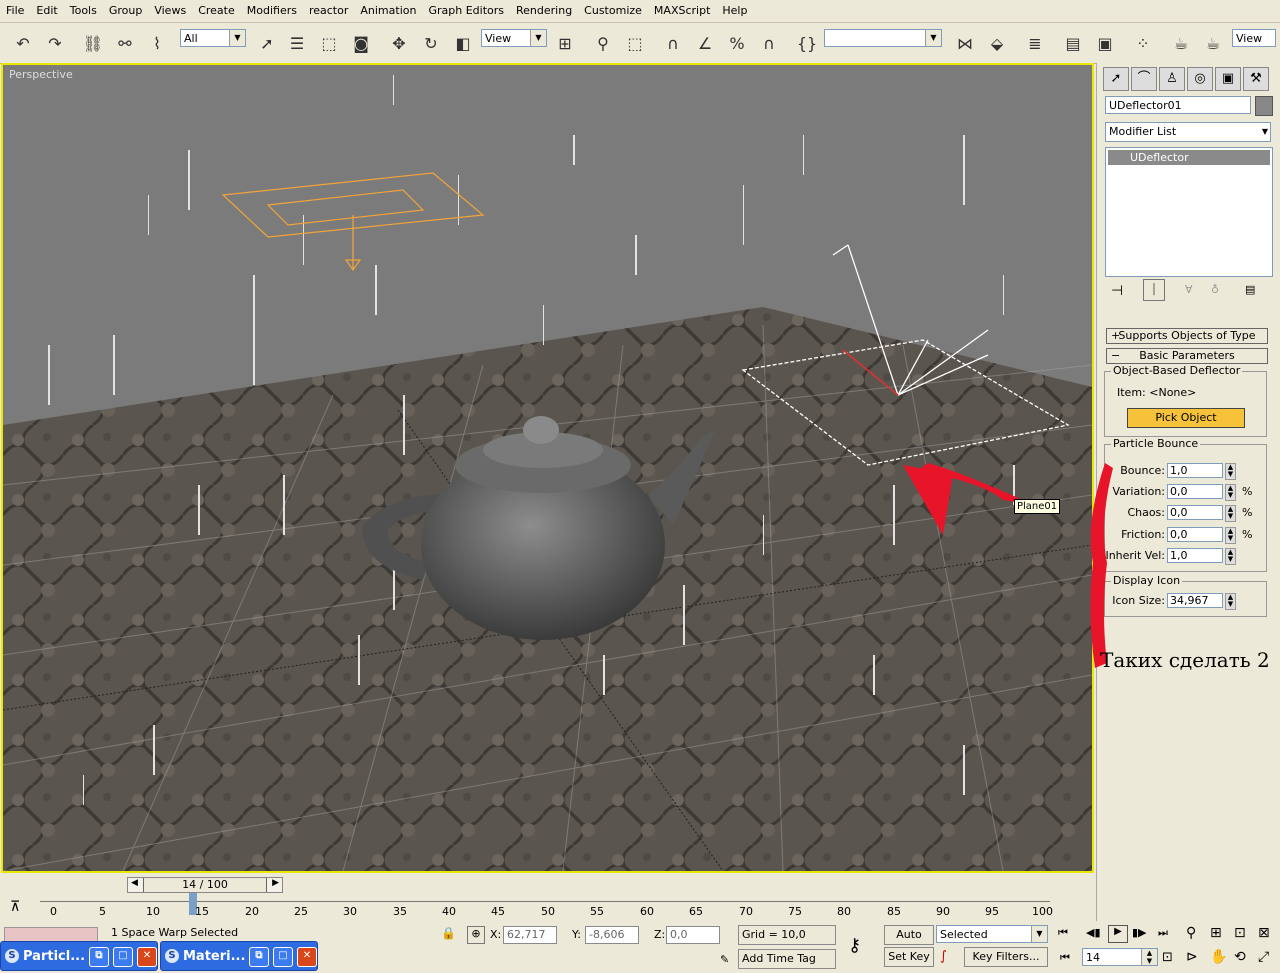 This screenshot has height=973, width=1280. What do you see at coordinates (1192, 957) in the screenshot?
I see `field-of-view-icon: ⊳` at bounding box center [1192, 957].